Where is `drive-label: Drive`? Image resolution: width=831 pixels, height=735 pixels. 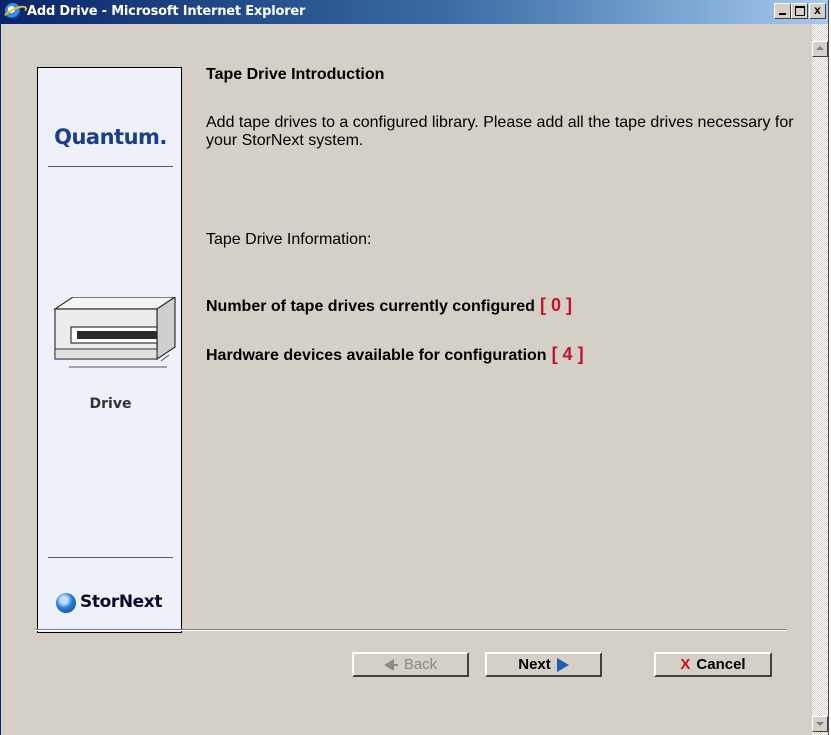 drive-label: Drive is located at coordinates (110, 404).